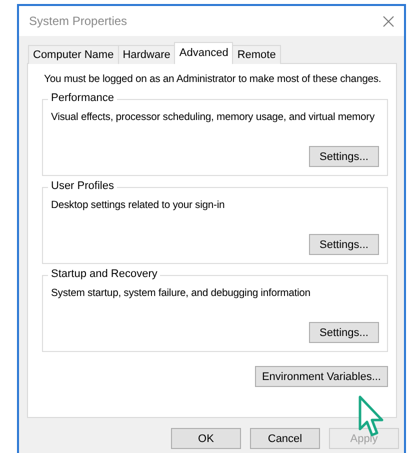 This screenshot has width=414, height=453. Describe the element at coordinates (147, 54) in the screenshot. I see `tab: Hardware` at that location.